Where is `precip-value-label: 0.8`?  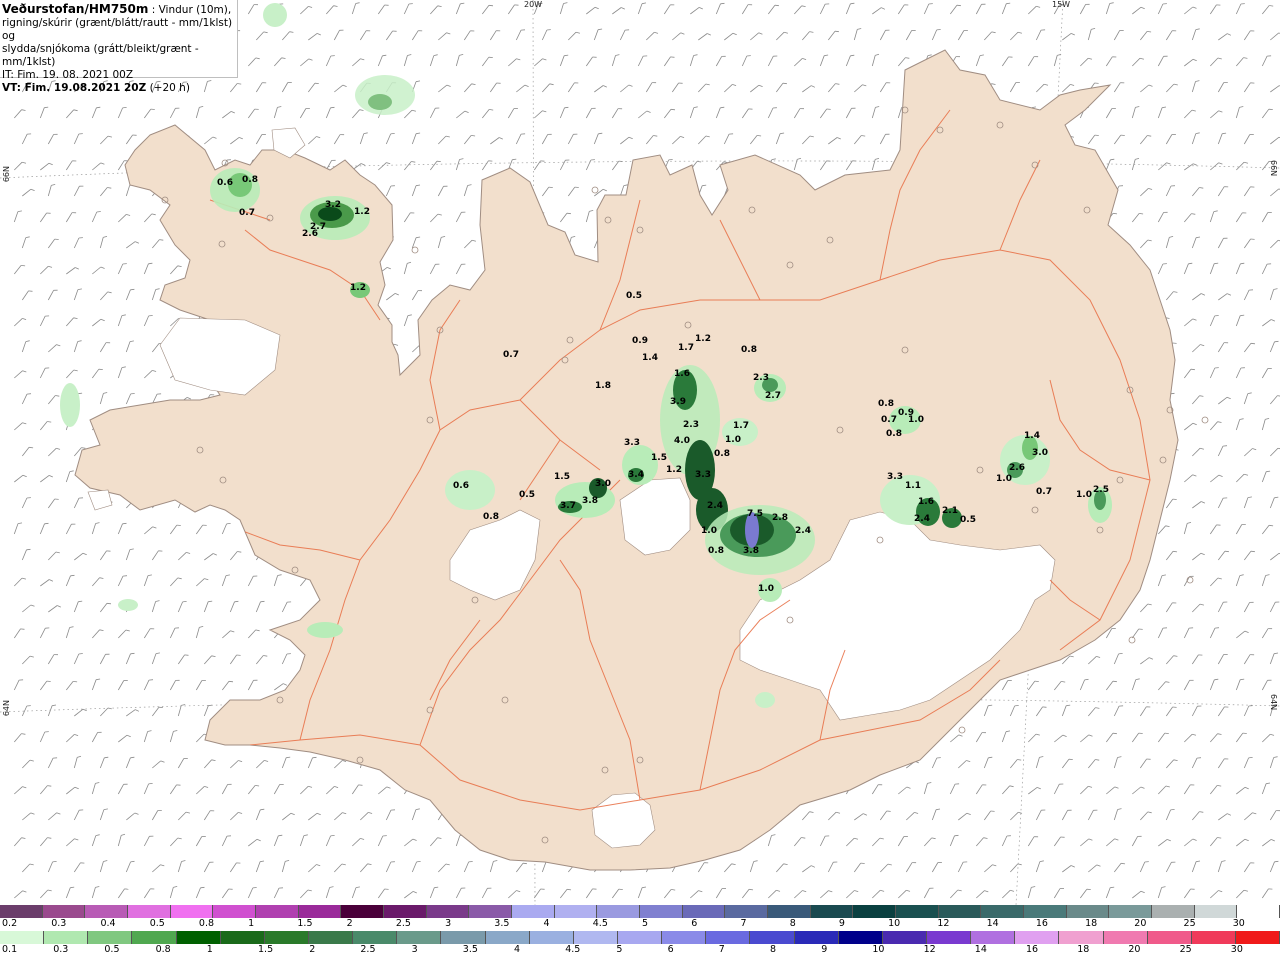
precip-value-label: 0.8 is located at coordinates (886, 404).